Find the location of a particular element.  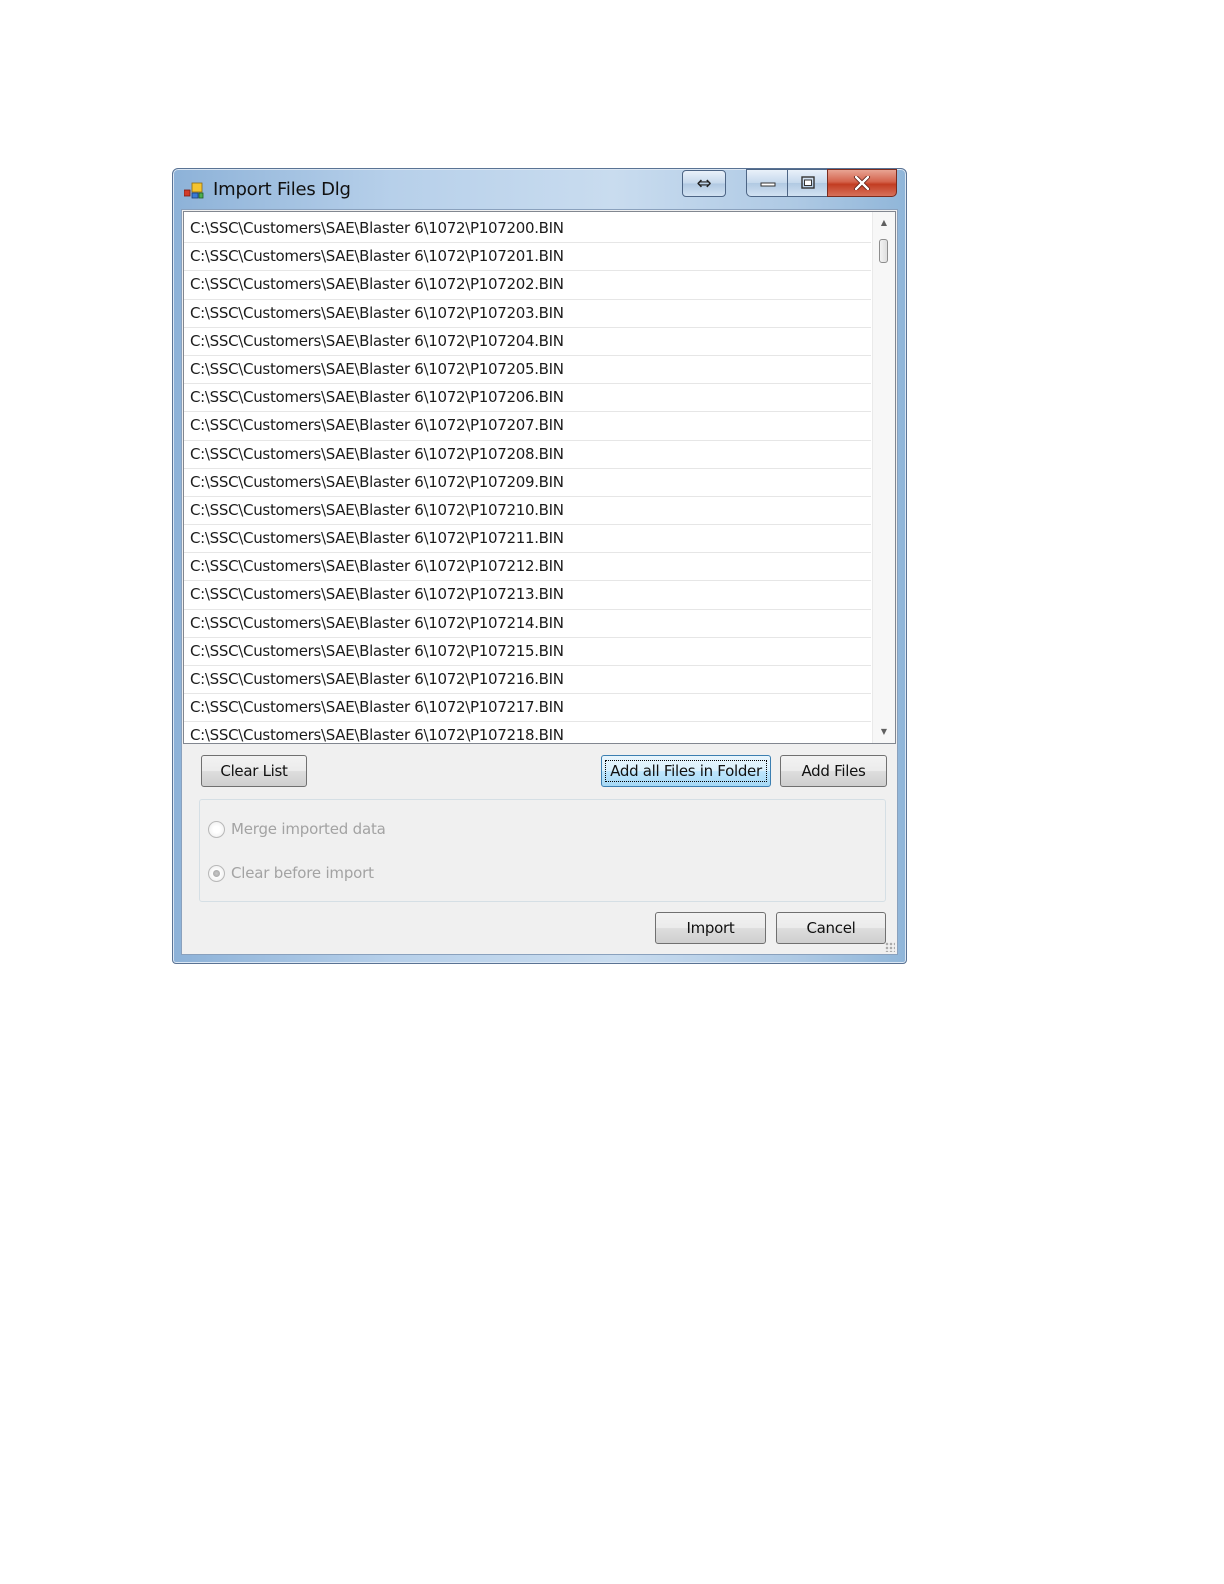

title-bar: Import Files Dlg ⇔ is located at coordinates (539, 189).